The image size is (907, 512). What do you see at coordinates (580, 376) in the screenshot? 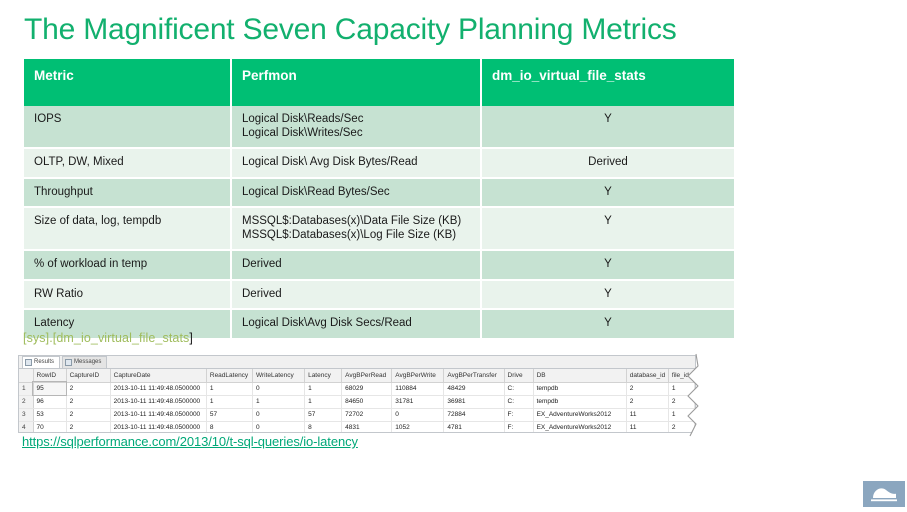
I see `grid-col-db: DB` at bounding box center [580, 376].